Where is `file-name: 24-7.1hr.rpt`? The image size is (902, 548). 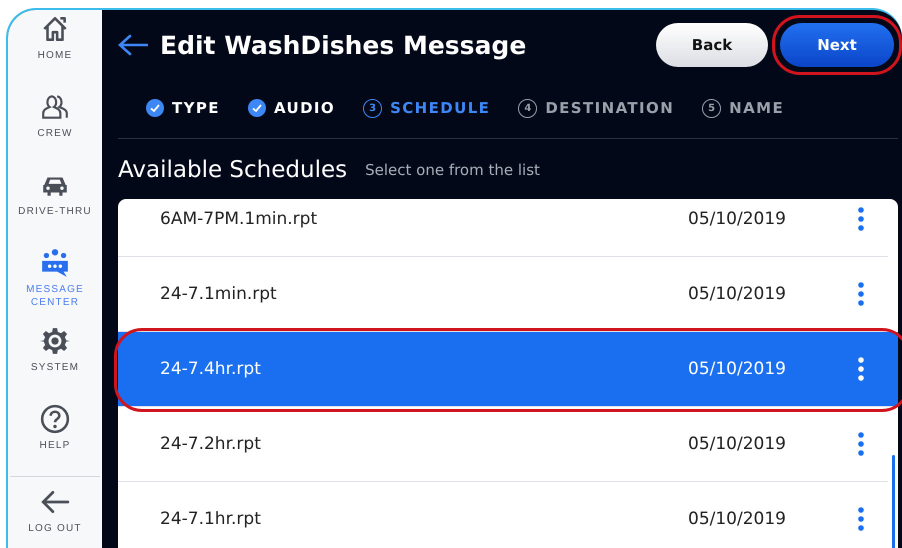
file-name: 24-7.1hr.rpt is located at coordinates (210, 519).